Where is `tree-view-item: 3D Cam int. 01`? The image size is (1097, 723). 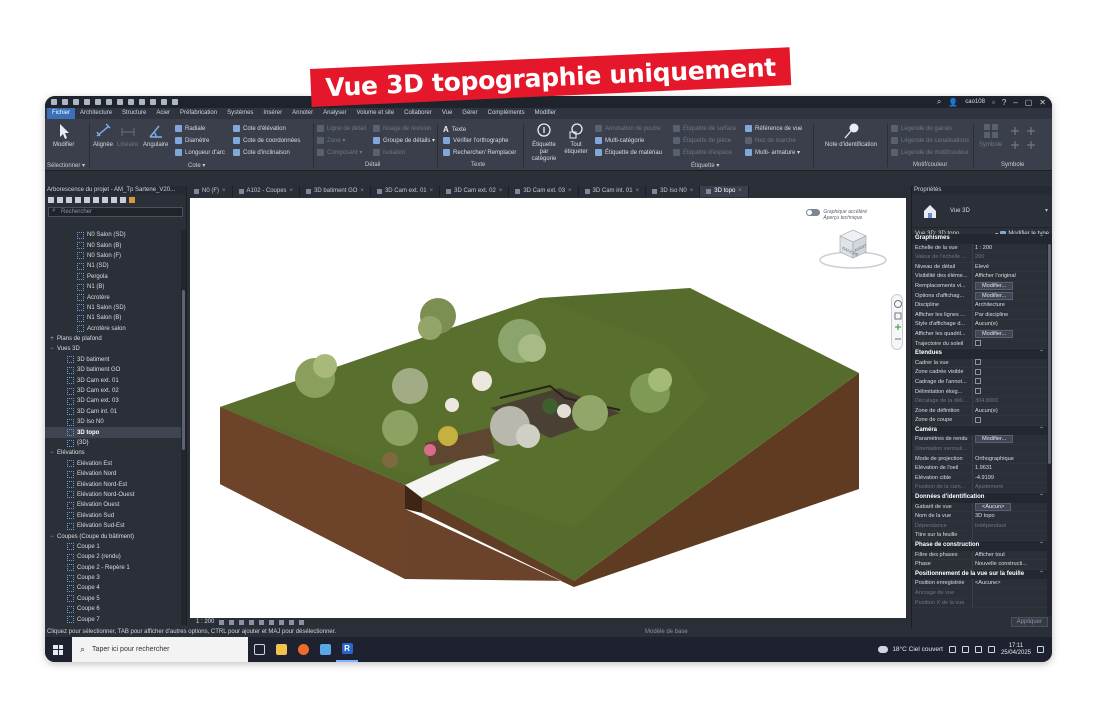
tree-view-item: 3D Cam int. 01 is located at coordinates (113, 412).